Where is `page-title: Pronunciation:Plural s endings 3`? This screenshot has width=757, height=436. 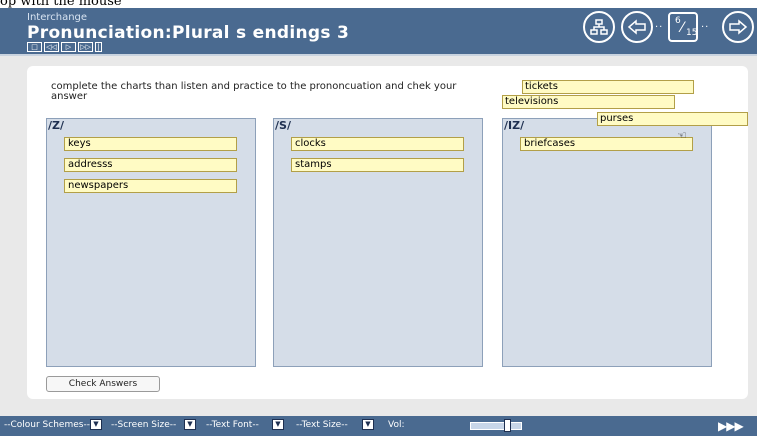
page-title: Pronunciation:Plural s endings 3 is located at coordinates (188, 33).